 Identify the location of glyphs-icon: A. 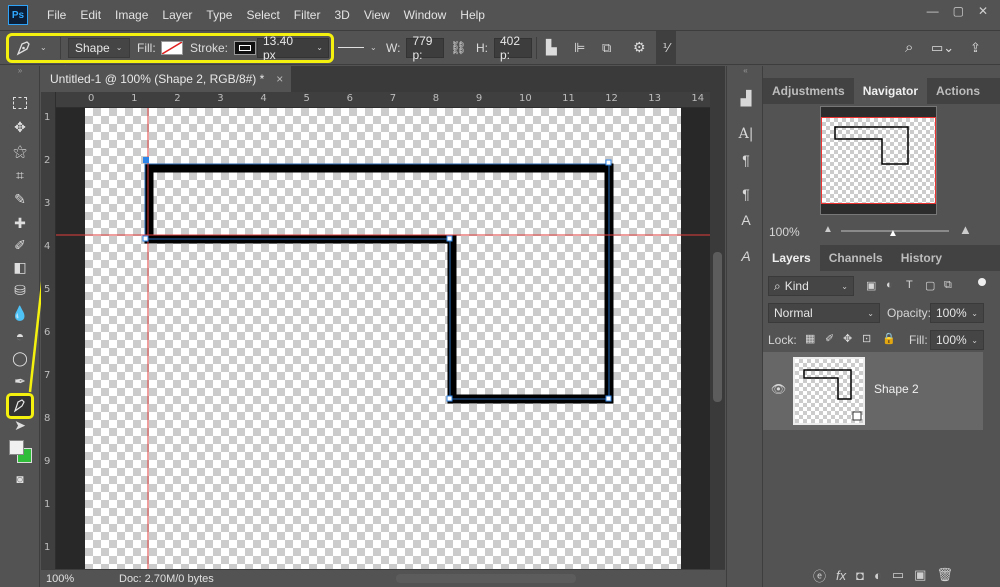
(746, 256).